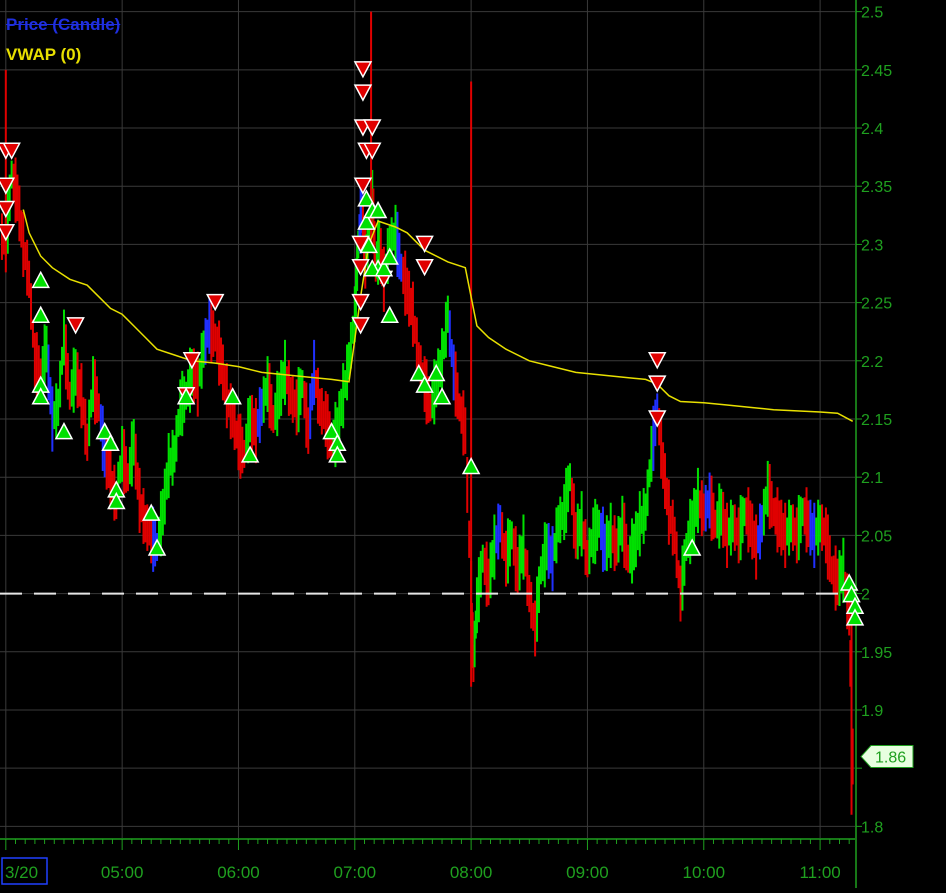 This screenshot has width=946, height=893. Describe the element at coordinates (21, 872) in the screenshot. I see `x-tick-label: 3/20` at that location.